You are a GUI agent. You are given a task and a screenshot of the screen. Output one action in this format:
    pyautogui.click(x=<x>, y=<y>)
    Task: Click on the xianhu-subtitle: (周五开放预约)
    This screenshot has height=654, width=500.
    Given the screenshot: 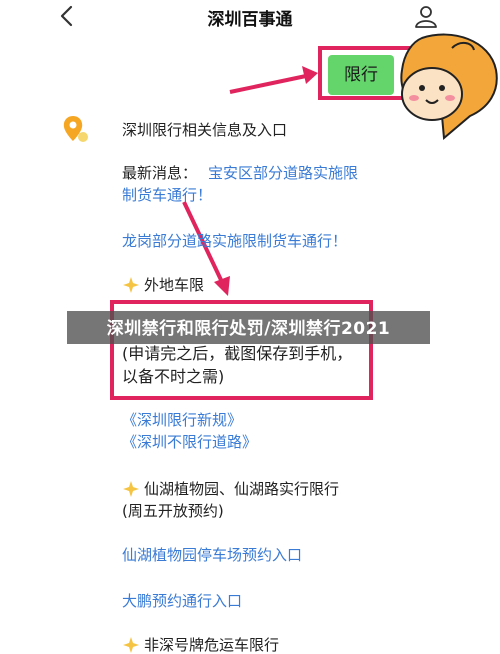 What is the action you would take?
    pyautogui.click(x=173, y=511)
    